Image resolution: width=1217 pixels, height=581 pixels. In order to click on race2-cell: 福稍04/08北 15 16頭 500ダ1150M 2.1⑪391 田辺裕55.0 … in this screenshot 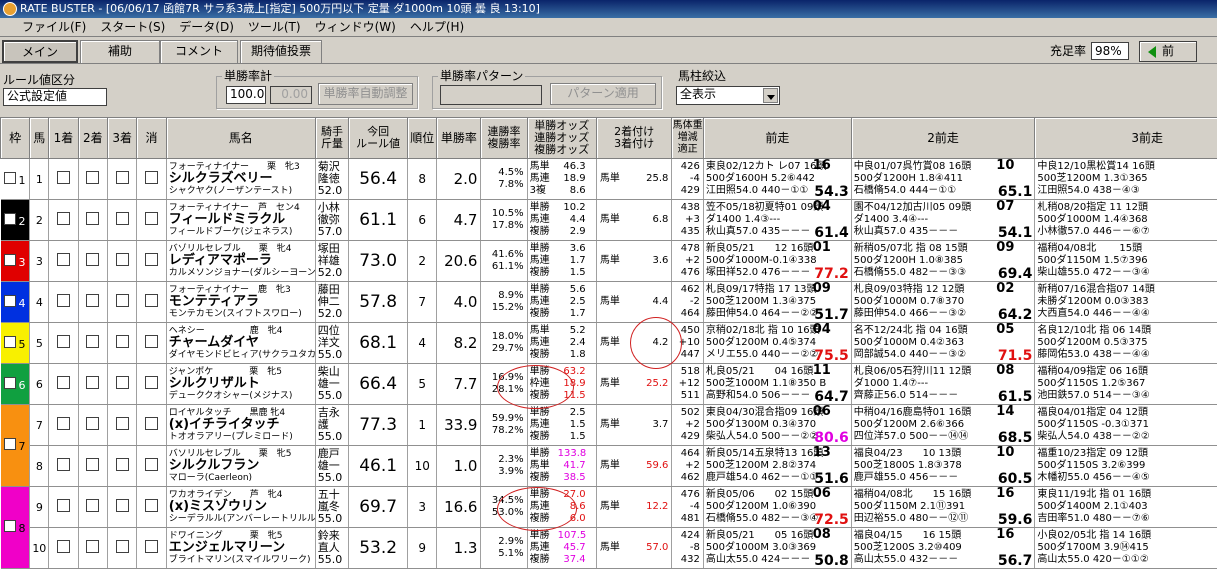, I will do `click(943, 507)`.